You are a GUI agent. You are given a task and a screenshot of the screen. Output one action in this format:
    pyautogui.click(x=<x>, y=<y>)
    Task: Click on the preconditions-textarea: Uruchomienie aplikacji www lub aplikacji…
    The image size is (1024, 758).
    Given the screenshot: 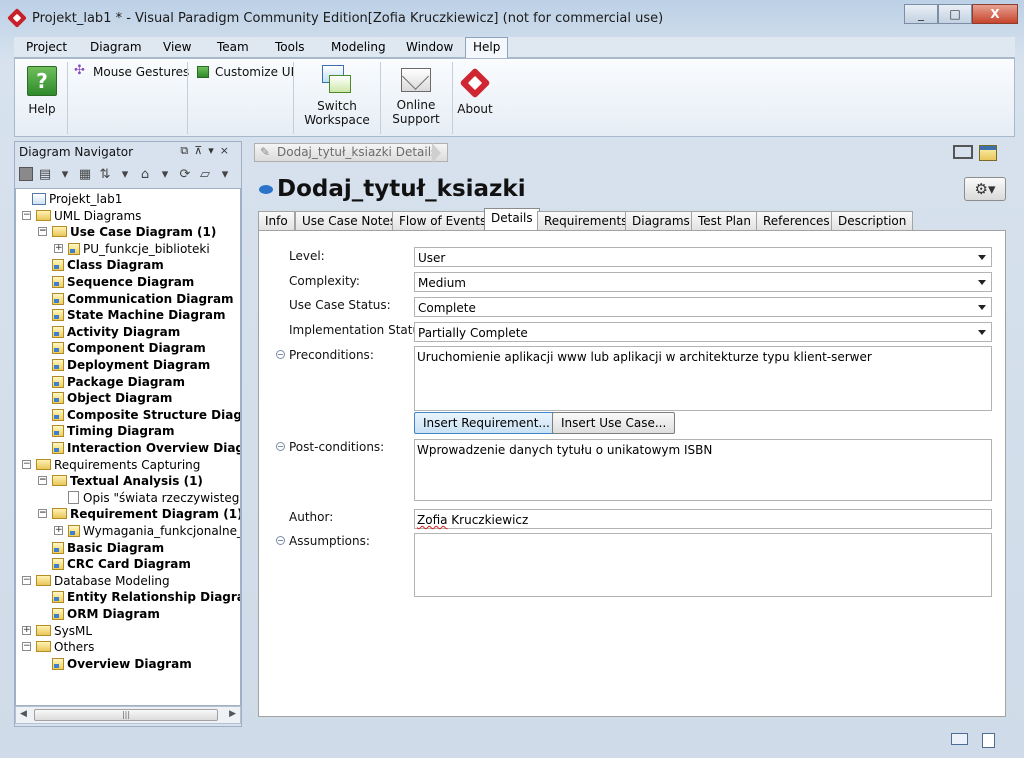 What is the action you would take?
    pyautogui.click(x=703, y=378)
    